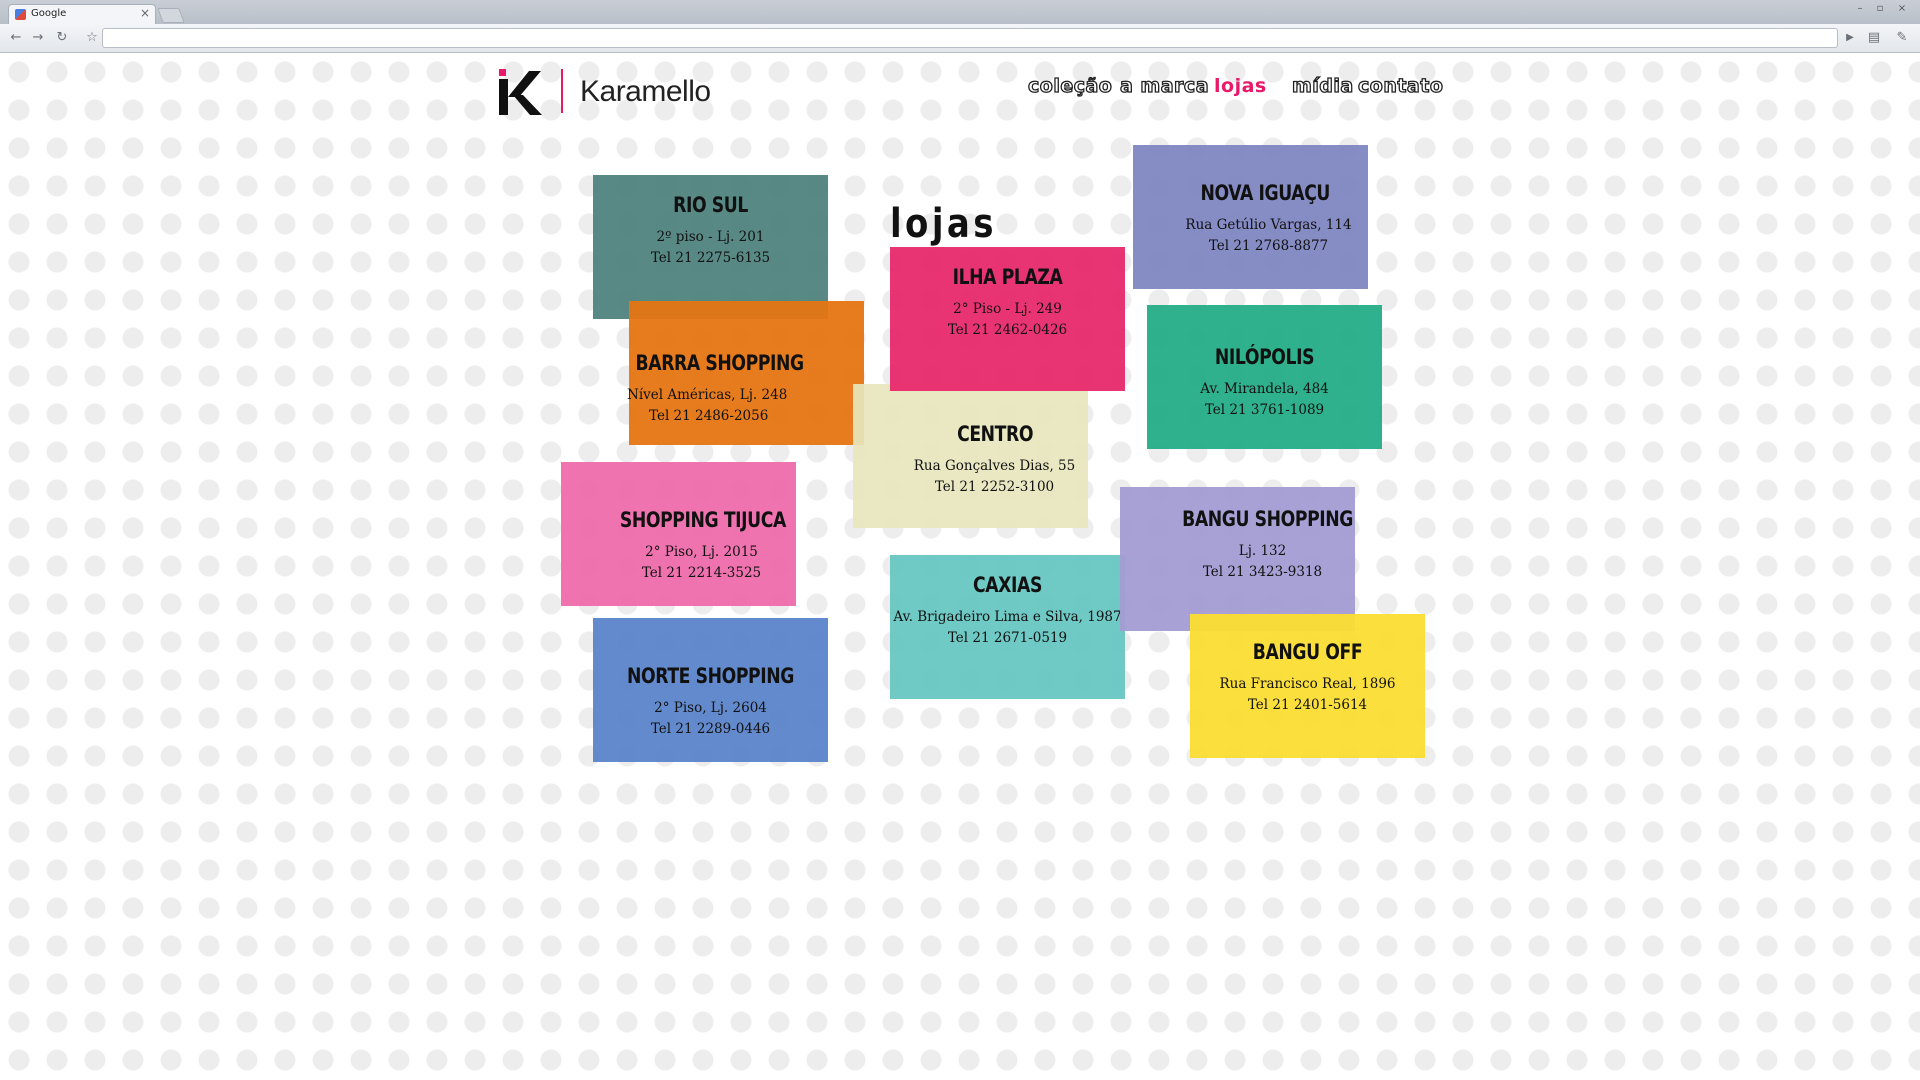  I want to click on store-address: Av. Mirandela, 484, so click(1264, 389).